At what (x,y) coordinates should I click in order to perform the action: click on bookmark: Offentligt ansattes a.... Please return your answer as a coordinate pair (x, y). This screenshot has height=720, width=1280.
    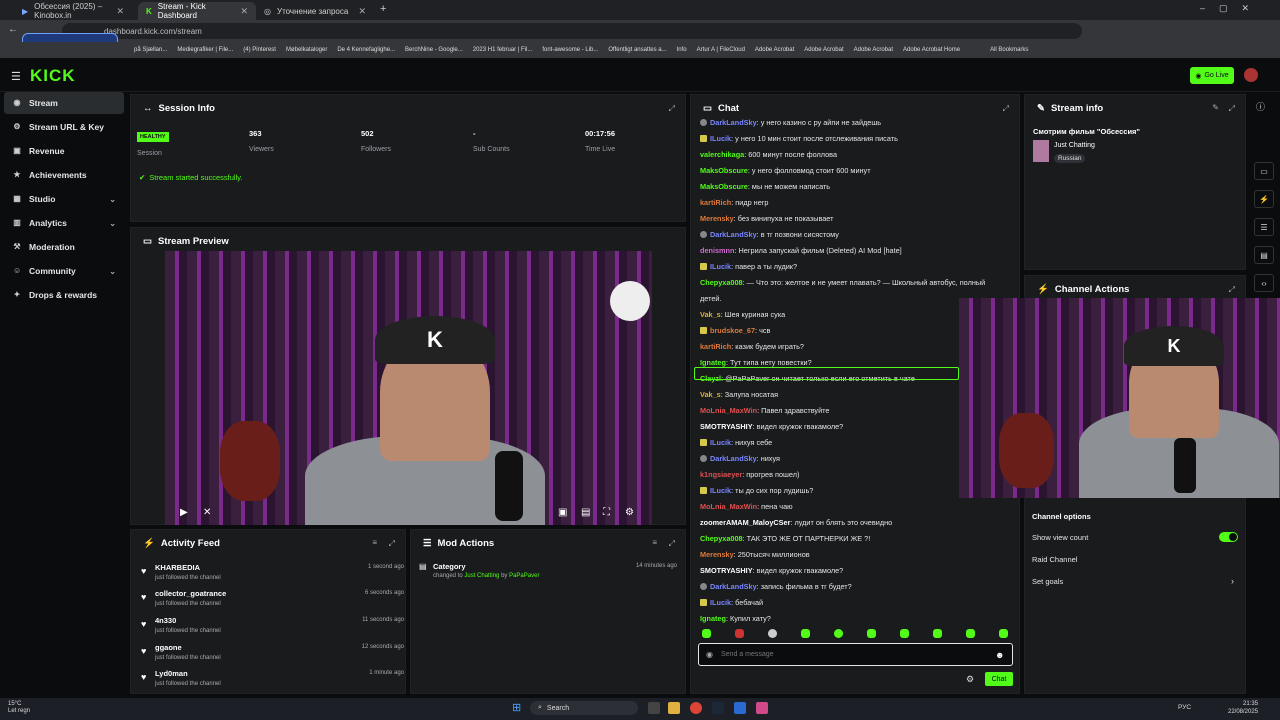
    Looking at the image, I should click on (637, 50).